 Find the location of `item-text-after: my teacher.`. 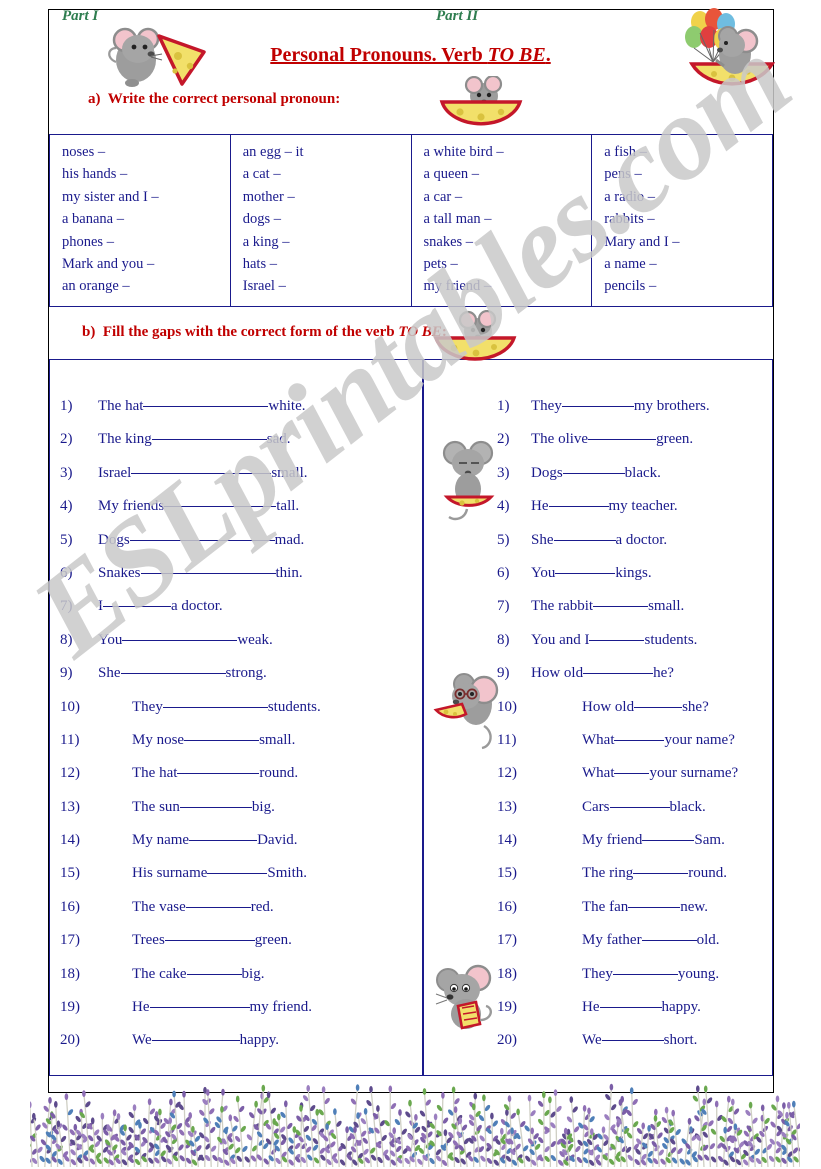

item-text-after: my teacher. is located at coordinates (643, 506).